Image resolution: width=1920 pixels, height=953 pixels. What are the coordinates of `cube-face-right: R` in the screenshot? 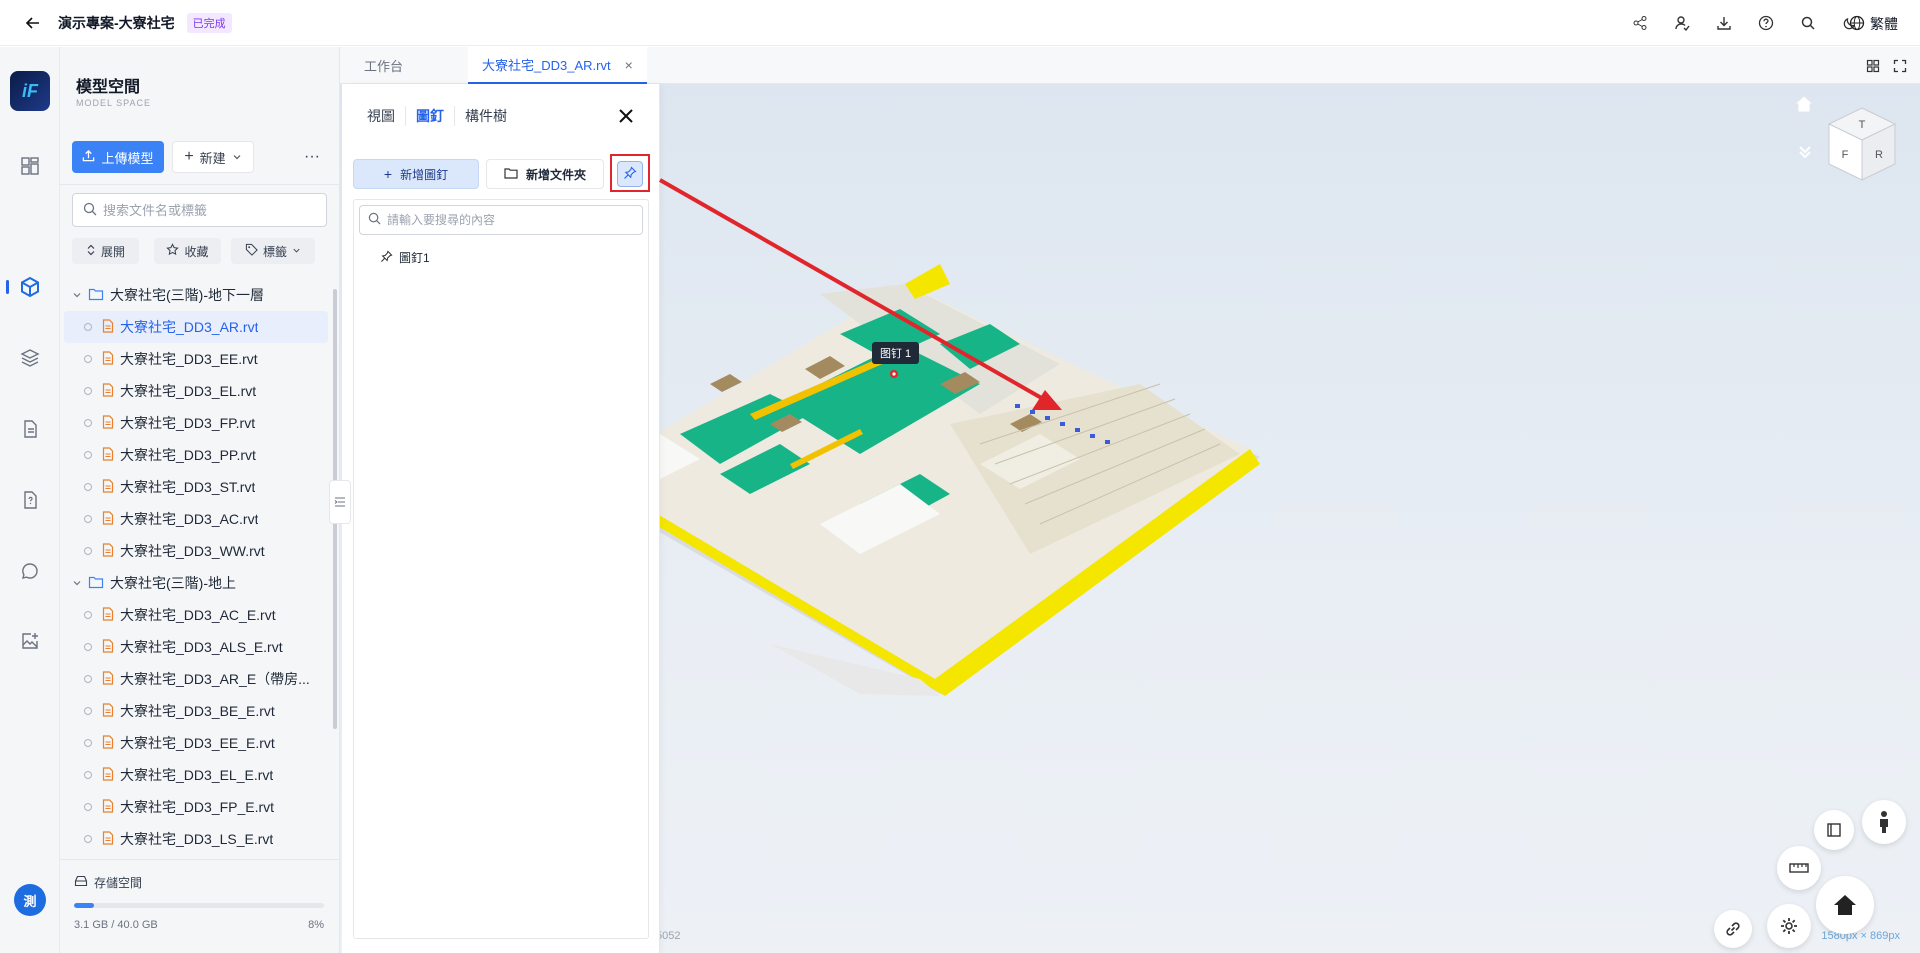 It's located at (1879, 155).